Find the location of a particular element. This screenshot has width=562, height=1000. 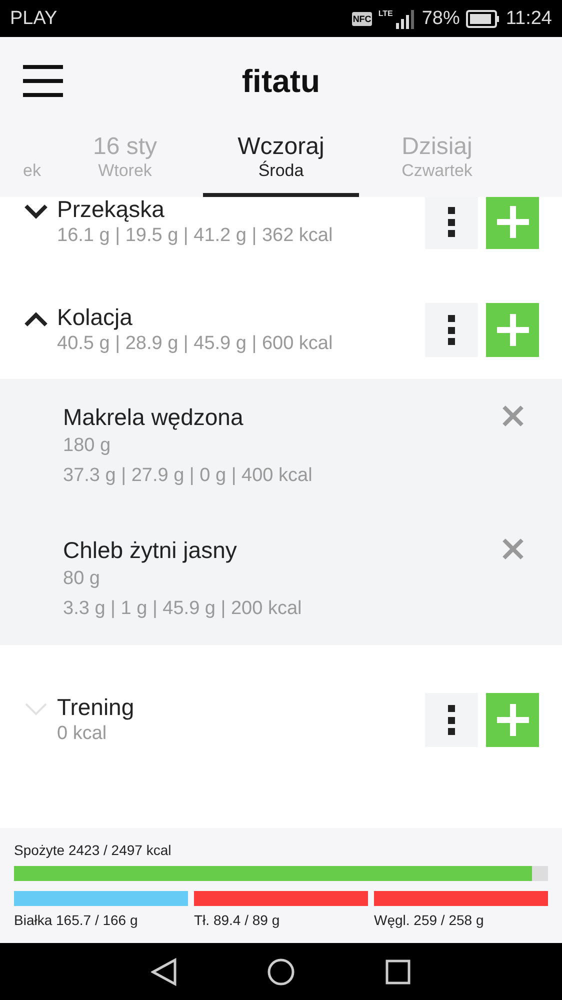

back-icon is located at coordinates (164, 972).